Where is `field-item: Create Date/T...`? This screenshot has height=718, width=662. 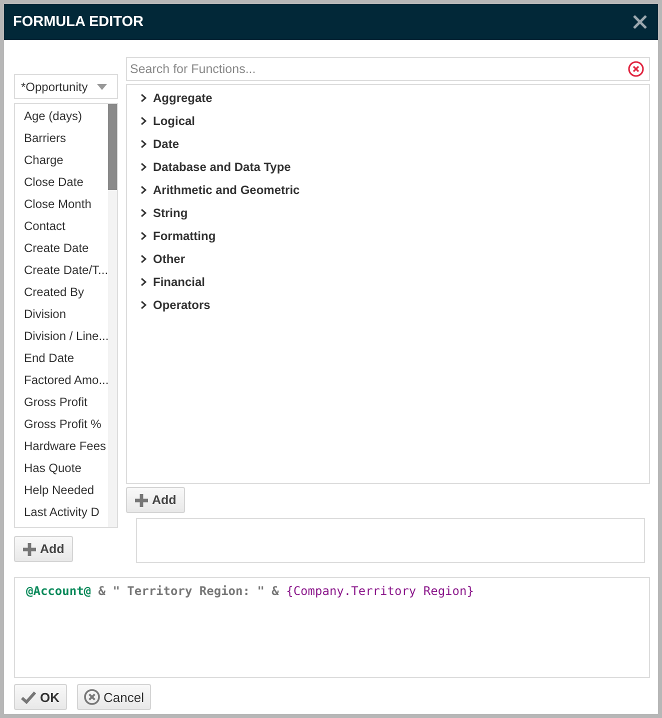
field-item: Create Date/T... is located at coordinates (61, 270).